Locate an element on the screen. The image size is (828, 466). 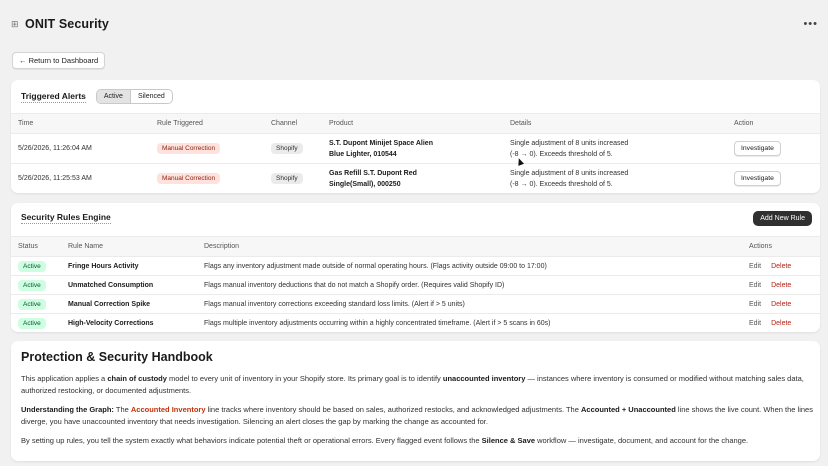
alert-time: 5/26/2026, 11:26:04 AM is located at coordinates (80, 148).